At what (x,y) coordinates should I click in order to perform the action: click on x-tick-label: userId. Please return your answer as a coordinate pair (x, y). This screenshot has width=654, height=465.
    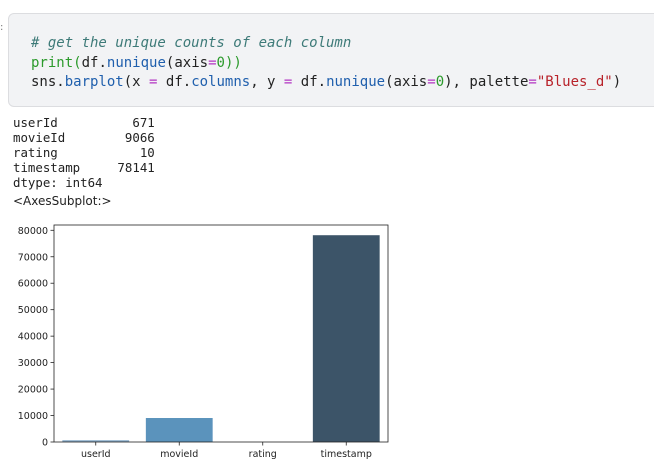
    Looking at the image, I should click on (96, 454).